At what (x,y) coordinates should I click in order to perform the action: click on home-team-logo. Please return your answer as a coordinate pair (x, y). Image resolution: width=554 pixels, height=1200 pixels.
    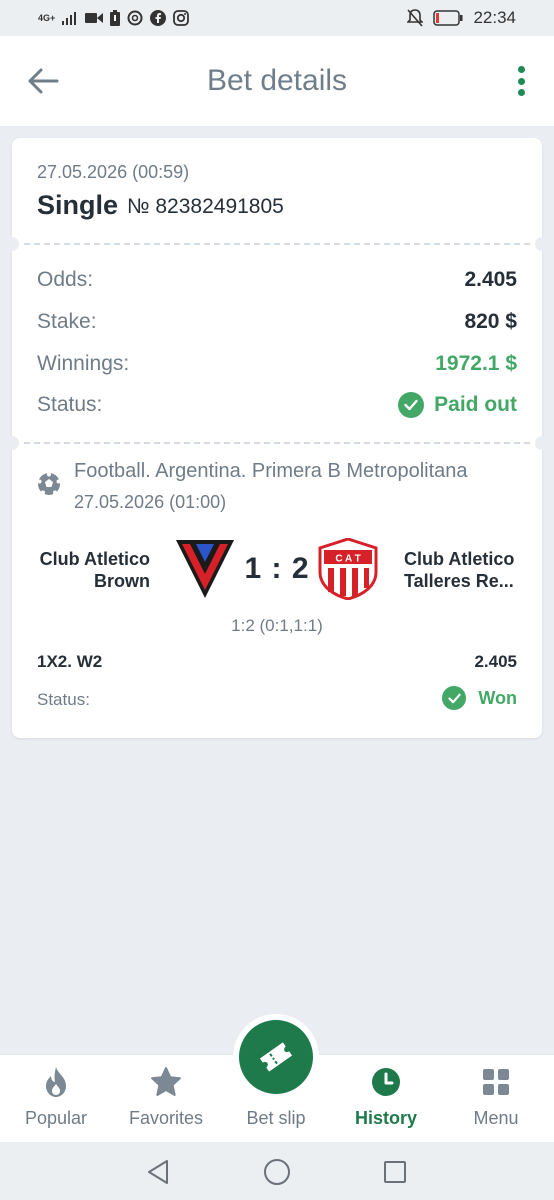
    Looking at the image, I should click on (205, 569).